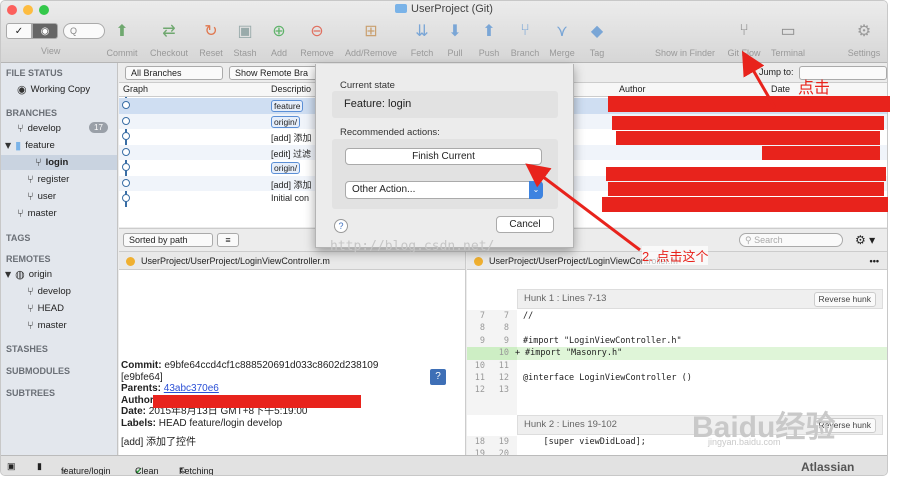 The width and height of the screenshot is (897, 484). I want to click on blog-watermark: http://blog.csdn.net/, so click(412, 246).